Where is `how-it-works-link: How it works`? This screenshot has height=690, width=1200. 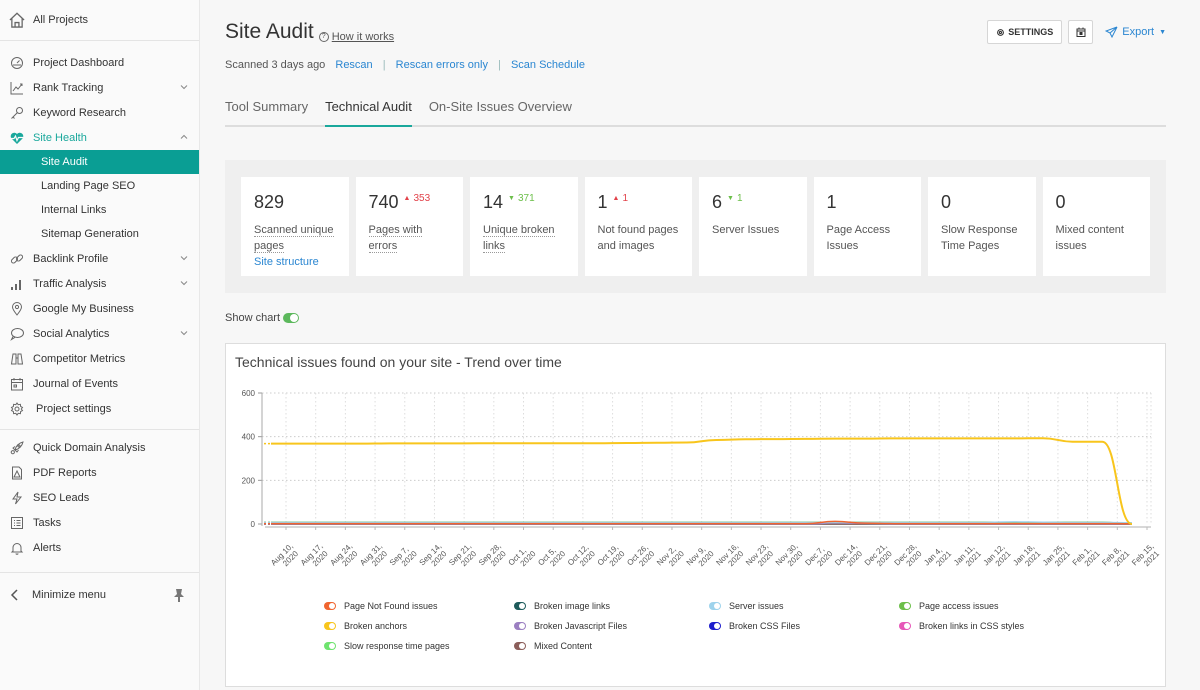
how-it-works-link: How it works is located at coordinates (363, 37).